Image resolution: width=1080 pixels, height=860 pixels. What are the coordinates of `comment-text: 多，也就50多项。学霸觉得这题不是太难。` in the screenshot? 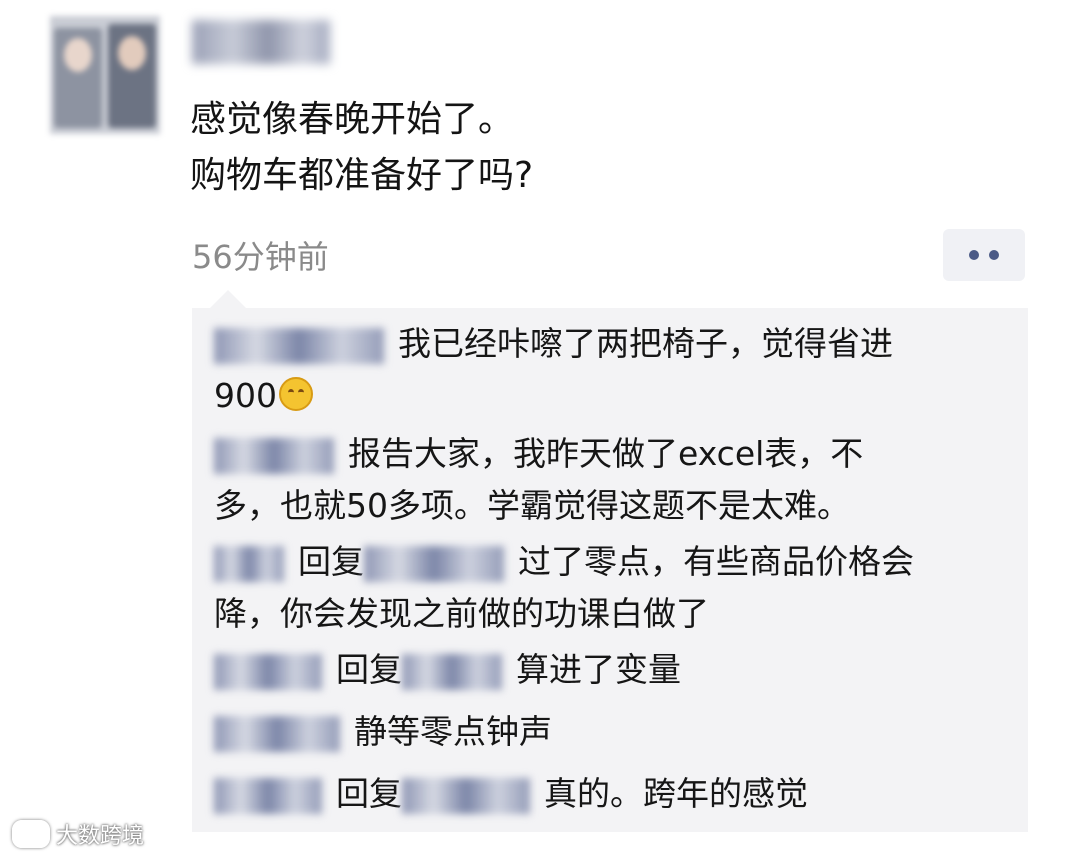 It's located at (532, 505).